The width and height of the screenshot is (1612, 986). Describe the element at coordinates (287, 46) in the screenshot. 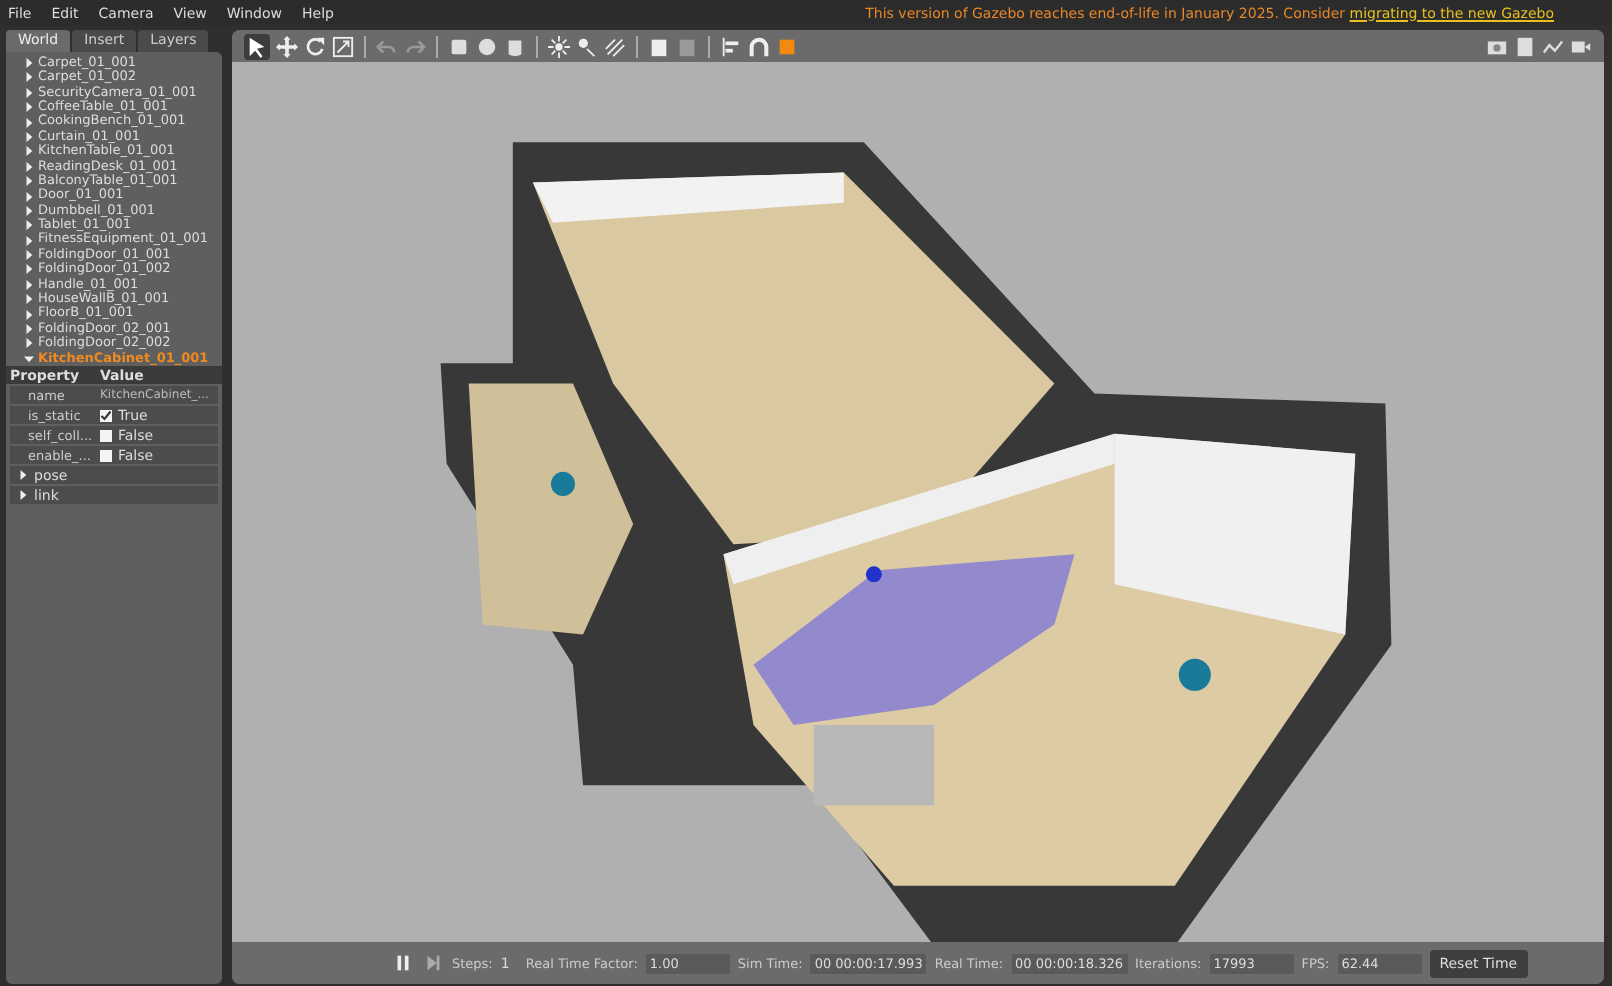

I see `move-icon` at that location.